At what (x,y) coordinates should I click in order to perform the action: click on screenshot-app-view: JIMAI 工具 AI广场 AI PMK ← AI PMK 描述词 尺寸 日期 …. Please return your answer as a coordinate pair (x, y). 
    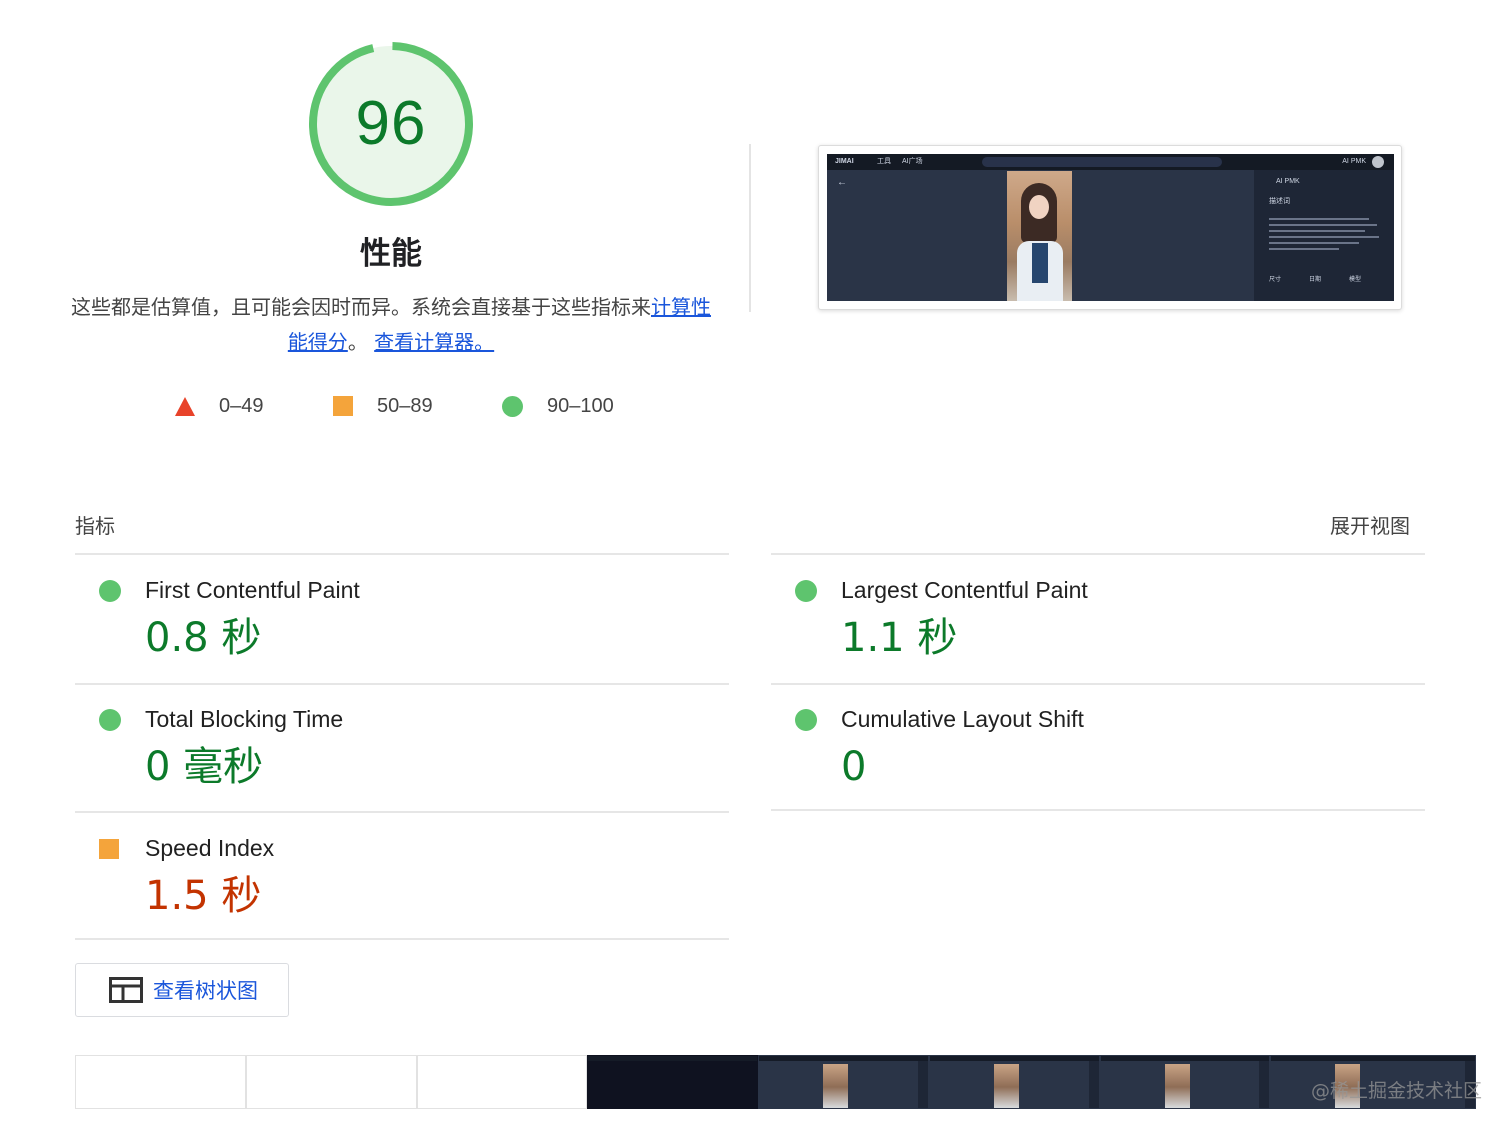
    Looking at the image, I should click on (1110, 227).